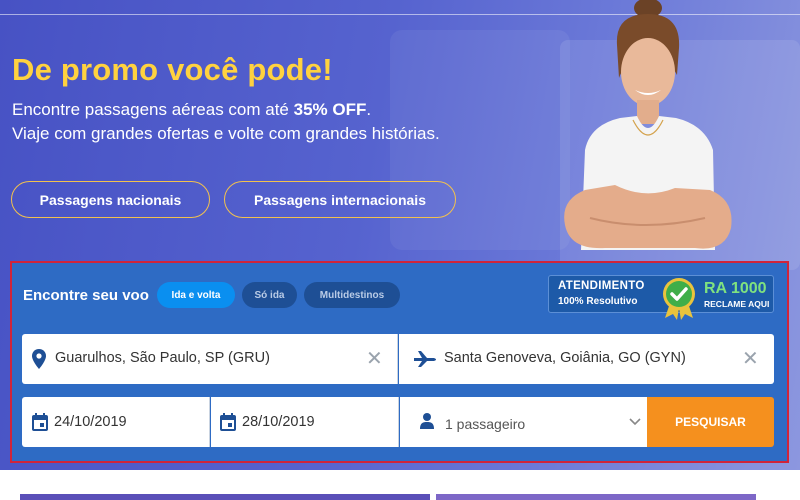 The image size is (800, 500). Describe the element at coordinates (737, 304) in the screenshot. I see `badge-reclame-aqui: RECLAME AQUI` at that location.